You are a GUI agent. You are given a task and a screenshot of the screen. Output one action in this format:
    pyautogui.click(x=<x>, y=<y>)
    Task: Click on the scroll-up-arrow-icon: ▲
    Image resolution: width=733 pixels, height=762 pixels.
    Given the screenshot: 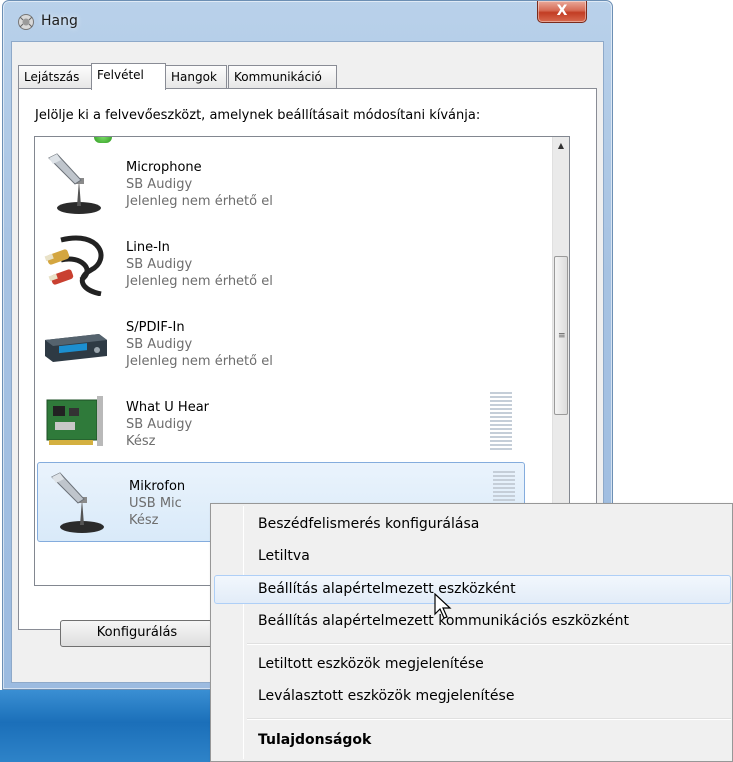 What is the action you would take?
    pyautogui.click(x=561, y=145)
    